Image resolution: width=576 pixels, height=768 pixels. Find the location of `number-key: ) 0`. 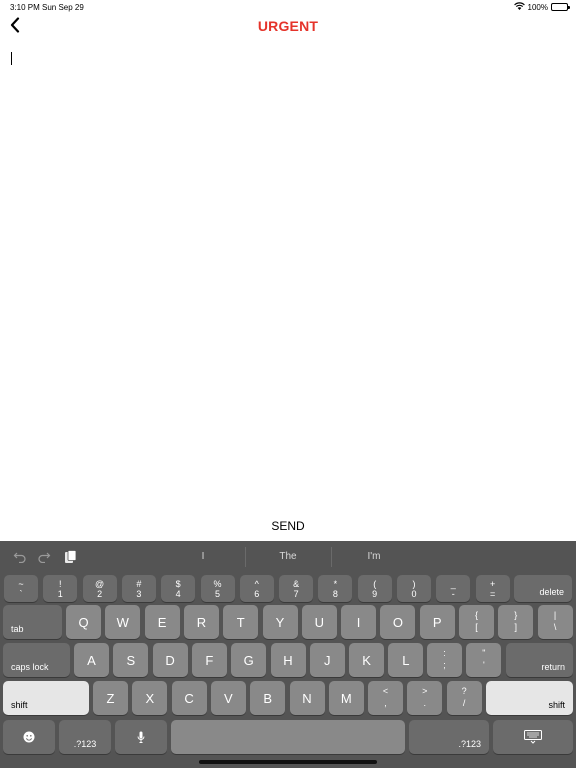

number-key: ) 0 is located at coordinates (414, 588).